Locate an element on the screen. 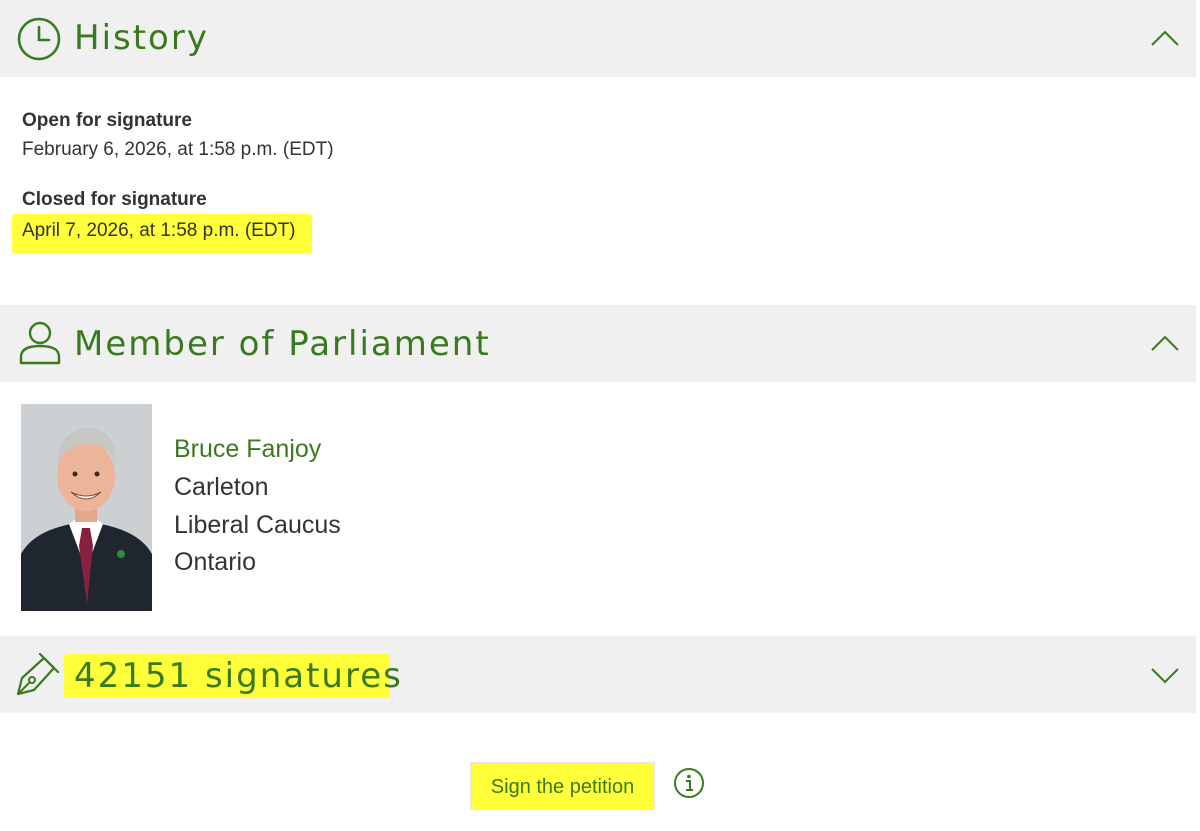 This screenshot has height=831, width=1200. open-for-signature-value: February 6, 2026, at 1:58 p.m. (EDT) is located at coordinates (178, 149).